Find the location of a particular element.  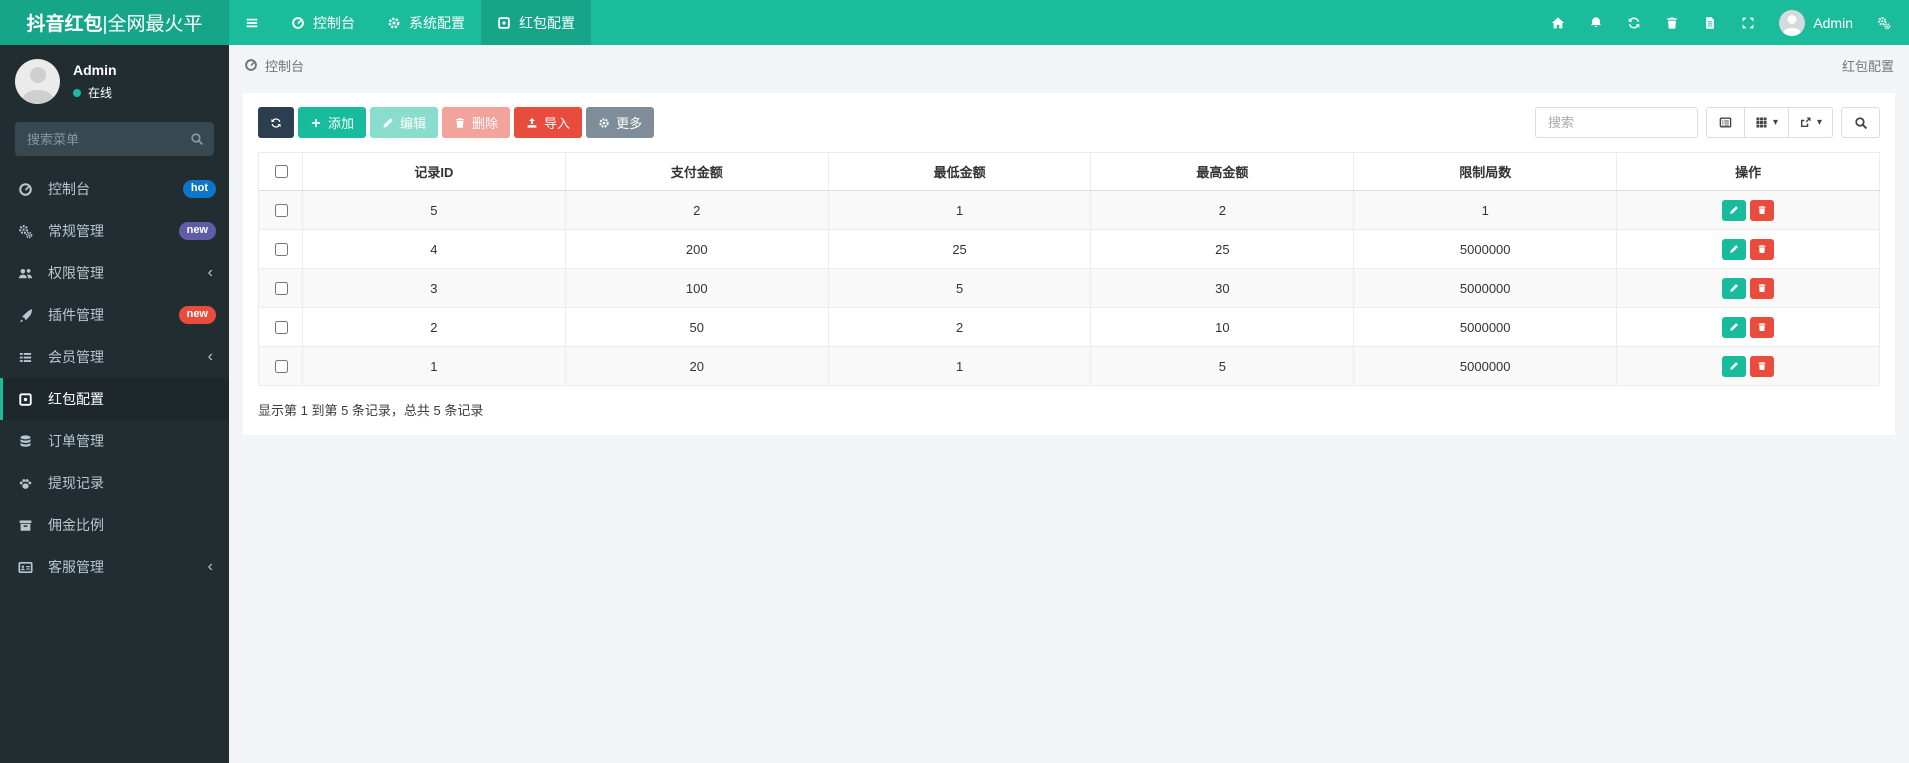

table-row: 2 50 2 10 5000000 is located at coordinates (1069, 327).